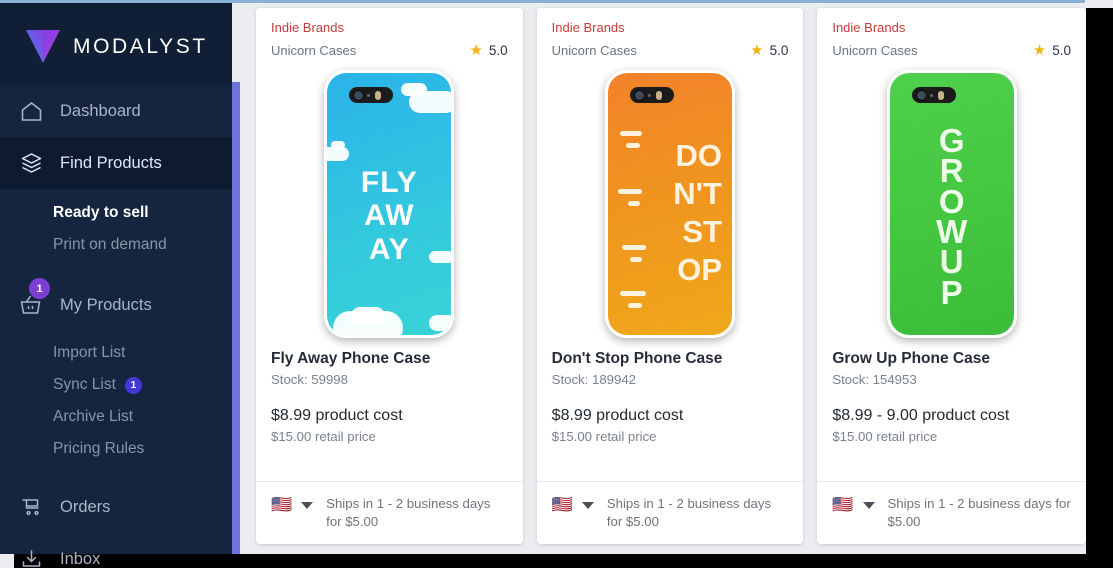 The height and width of the screenshot is (568, 1113). Describe the element at coordinates (31, 163) in the screenshot. I see `layers-icon` at that location.